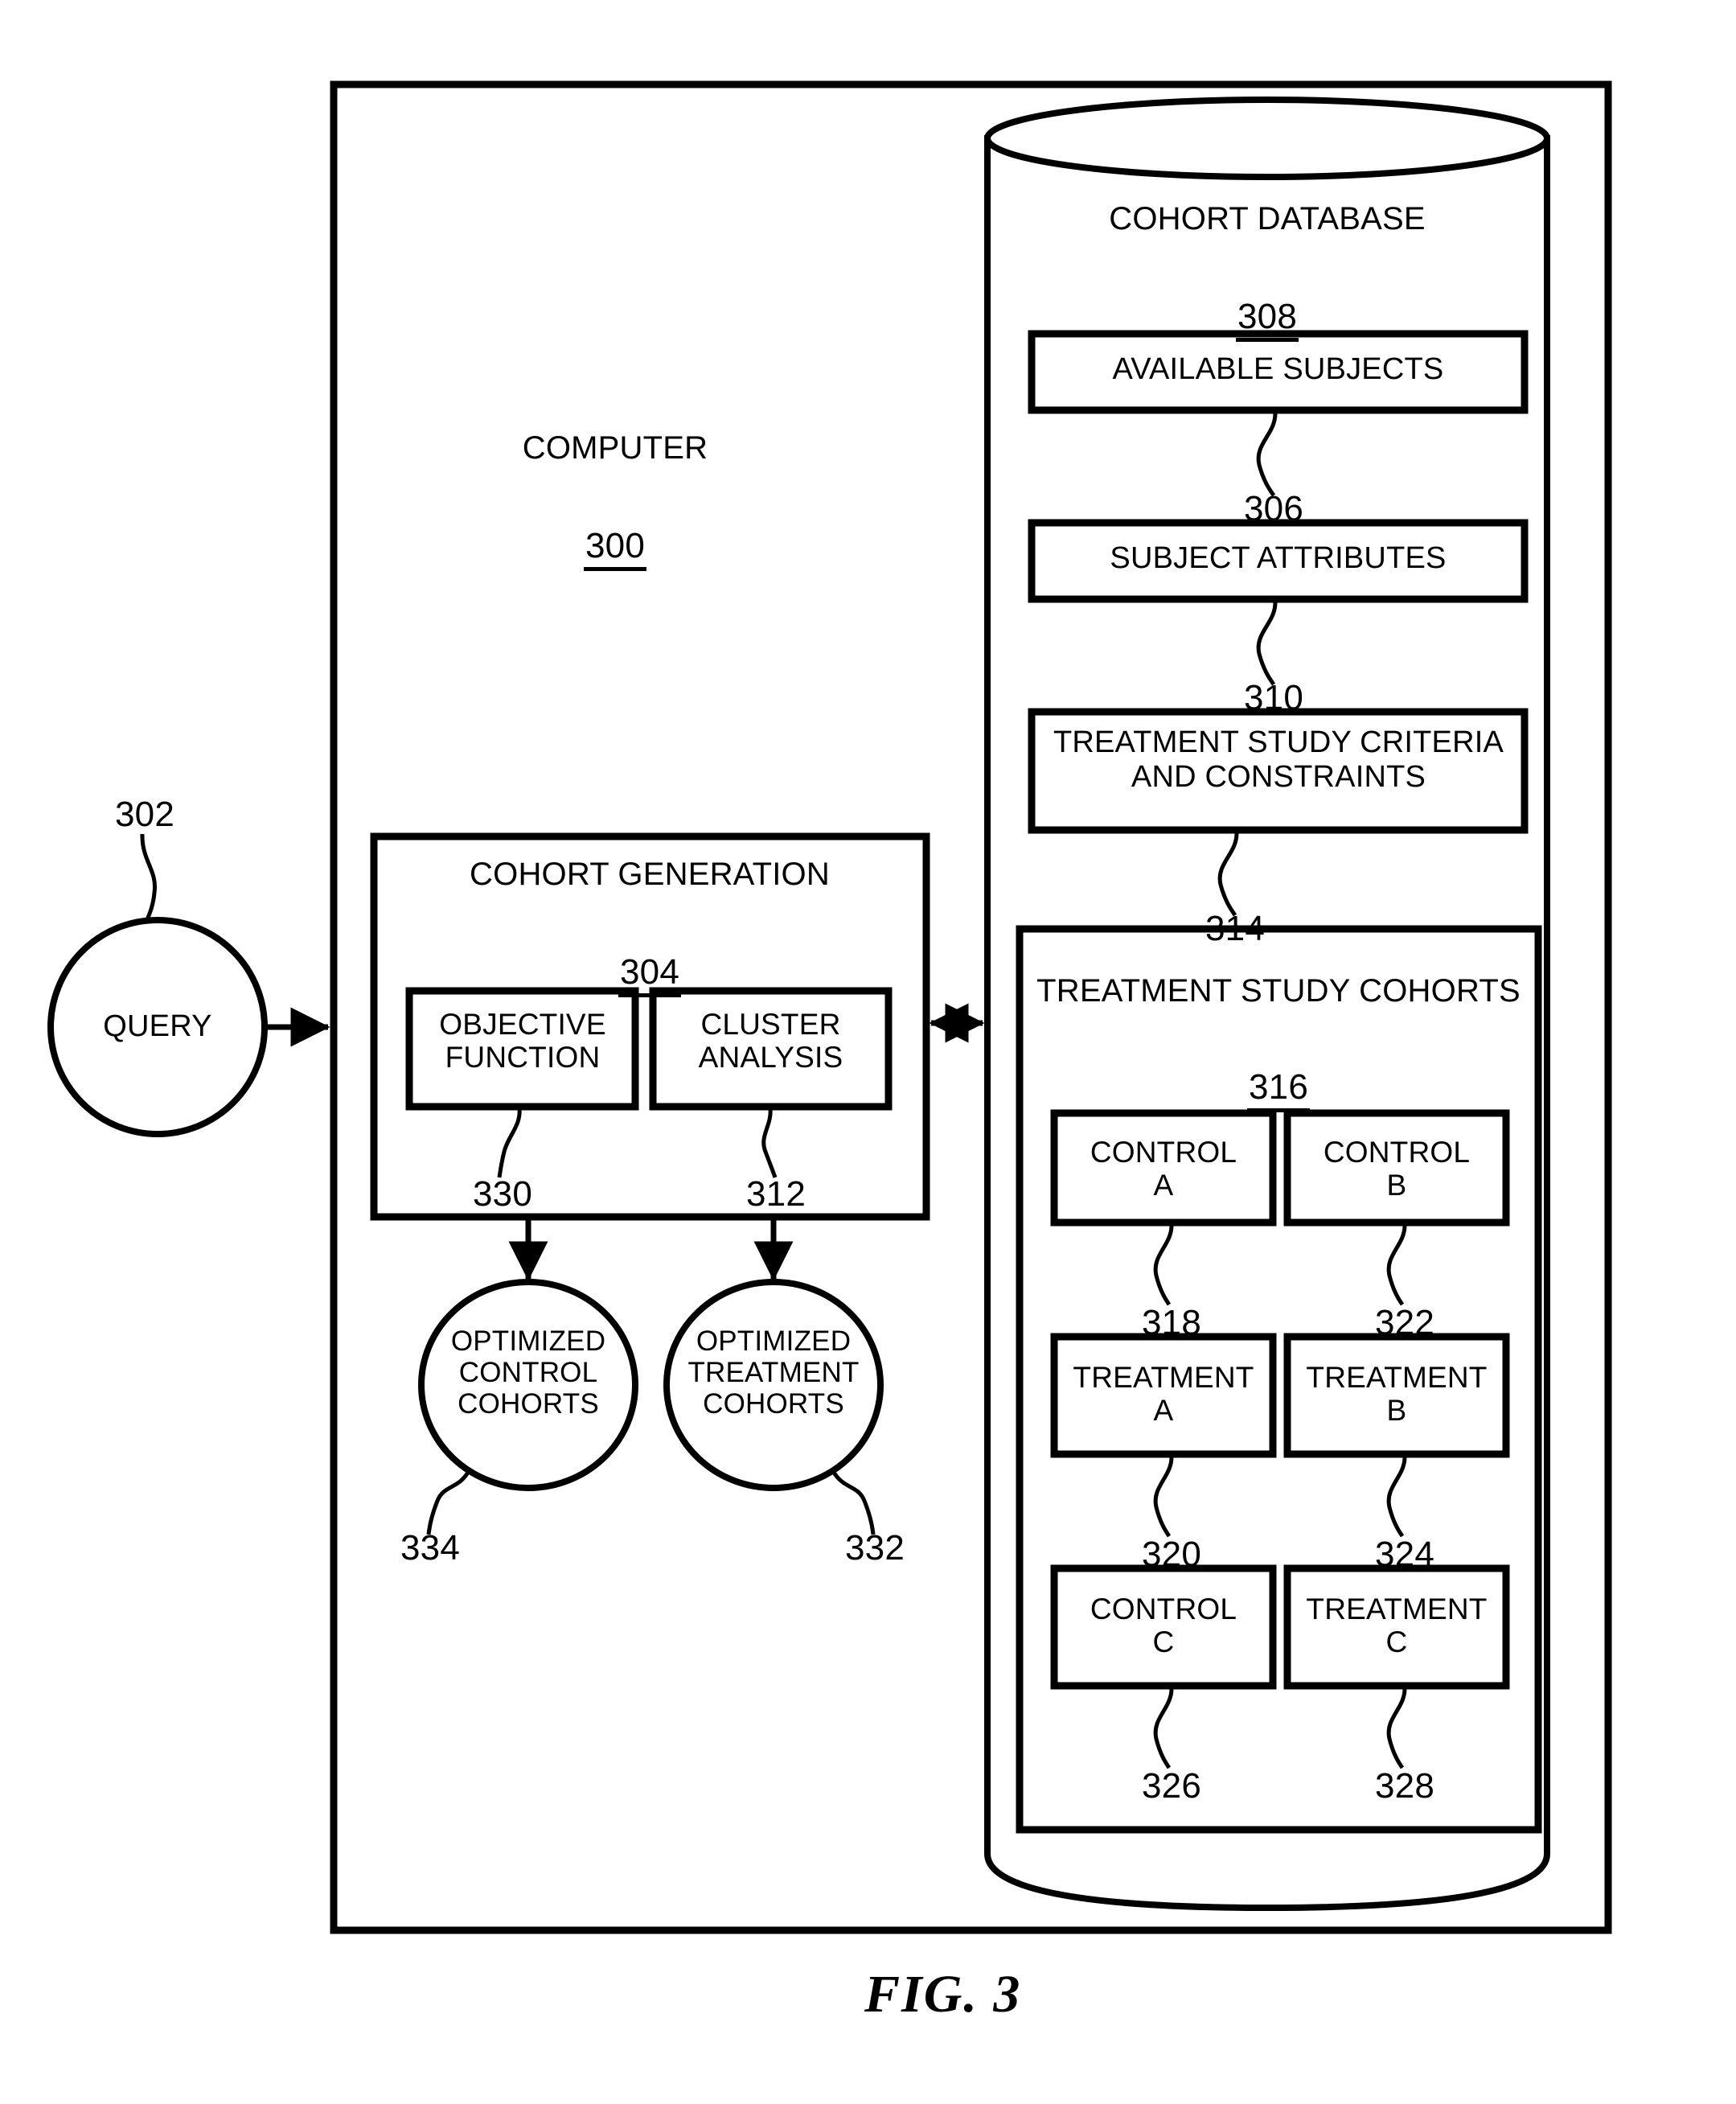 The height and width of the screenshot is (2104, 1736). I want to click on cohort-database-title: COHORT DATABASE, so click(1267, 219).